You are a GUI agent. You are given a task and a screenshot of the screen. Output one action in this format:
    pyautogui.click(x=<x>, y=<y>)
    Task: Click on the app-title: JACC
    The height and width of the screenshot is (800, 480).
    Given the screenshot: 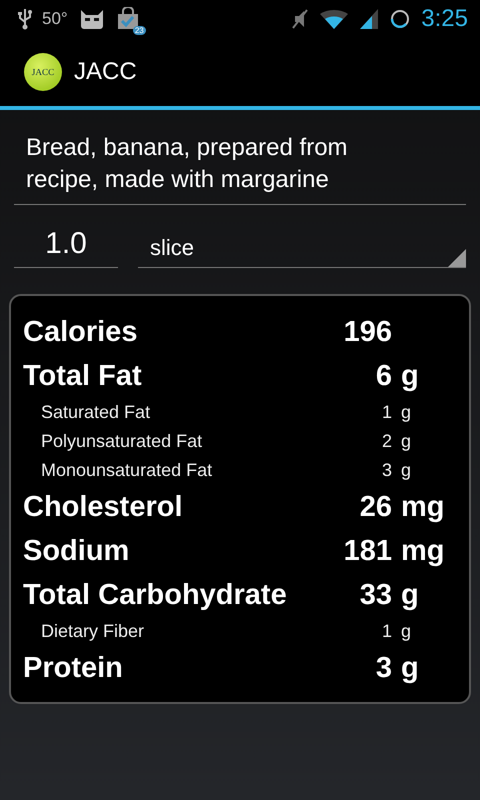 What is the action you would take?
    pyautogui.click(x=105, y=72)
    